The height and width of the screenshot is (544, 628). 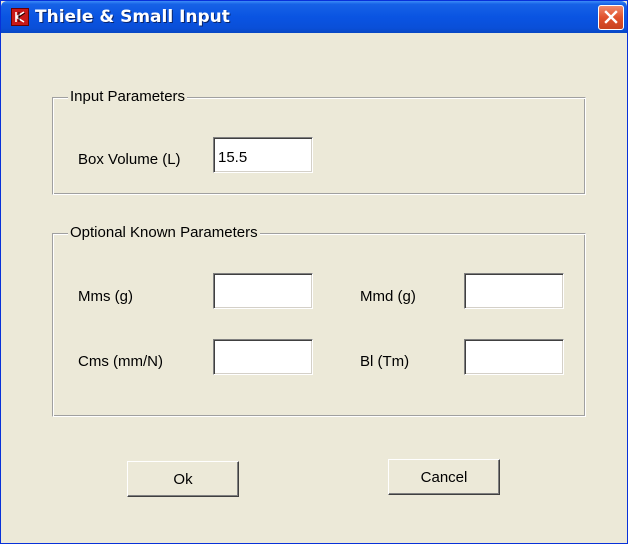 What do you see at coordinates (20, 17) in the screenshot?
I see `logo-icon` at bounding box center [20, 17].